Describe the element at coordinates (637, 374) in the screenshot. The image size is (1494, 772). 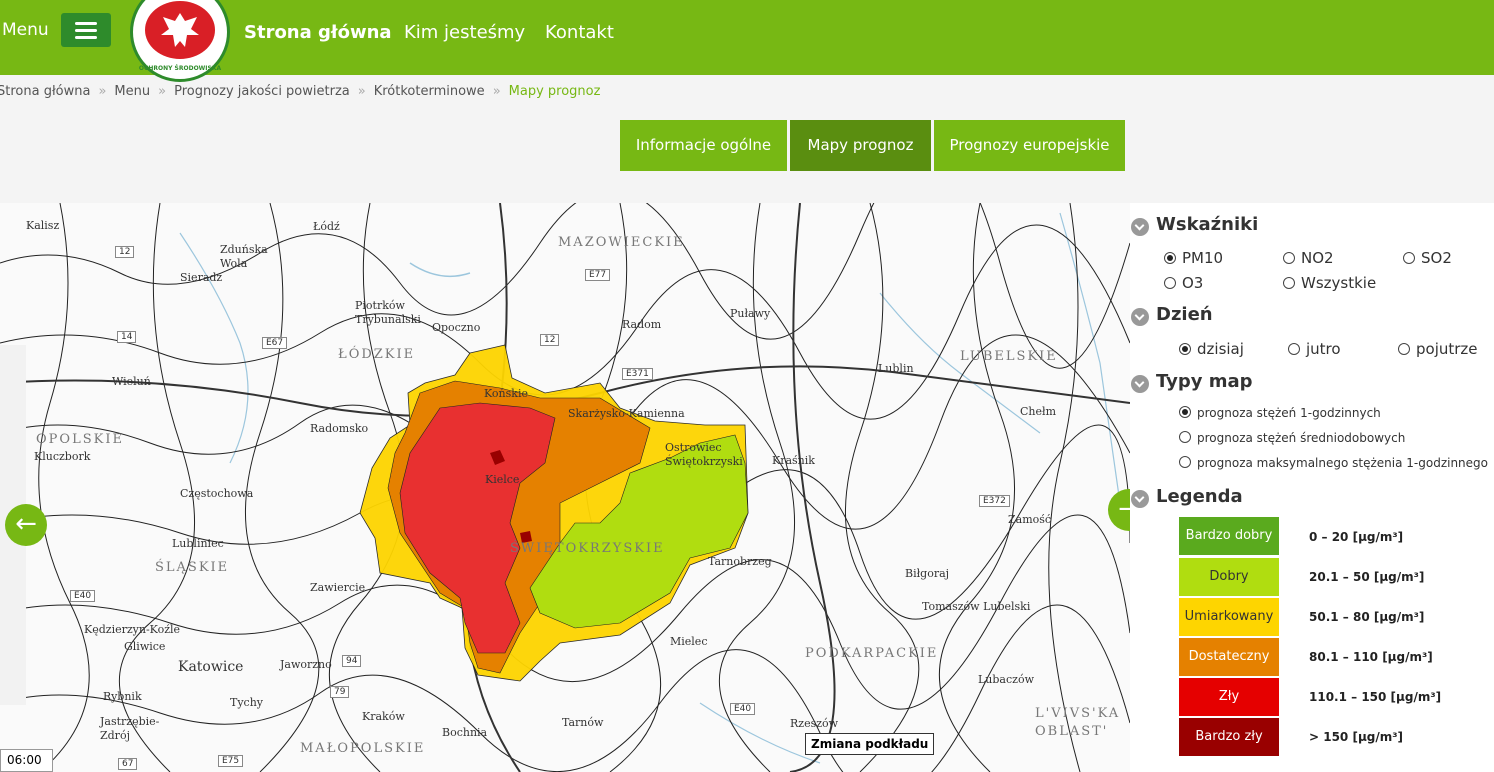
I see `road-badge: E371` at that location.